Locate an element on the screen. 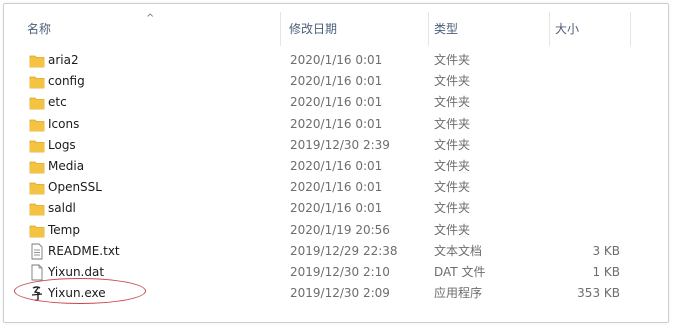  file-row: saldl 2020/1/16 0:01 文件夹 is located at coordinates (336, 208).